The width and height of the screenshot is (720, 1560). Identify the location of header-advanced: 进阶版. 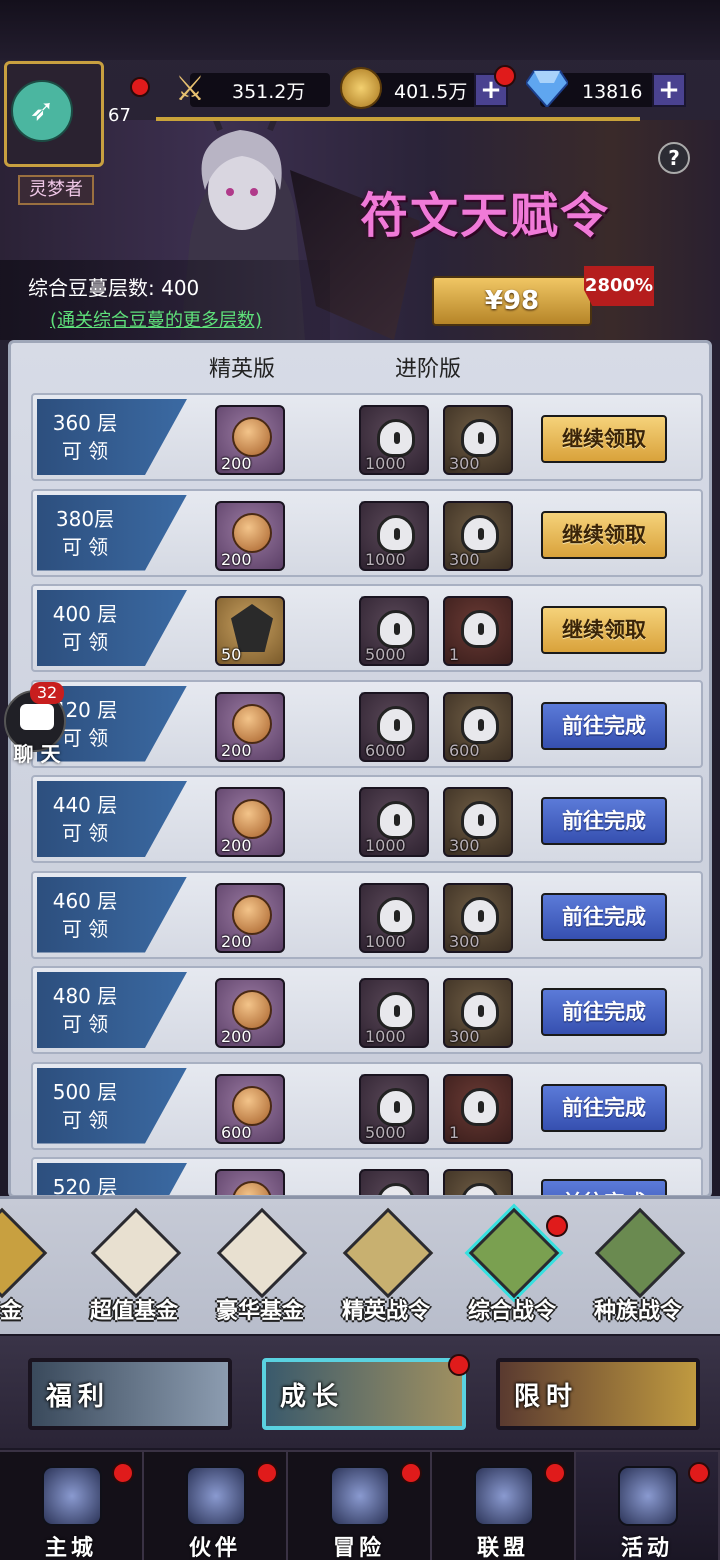
(428, 369).